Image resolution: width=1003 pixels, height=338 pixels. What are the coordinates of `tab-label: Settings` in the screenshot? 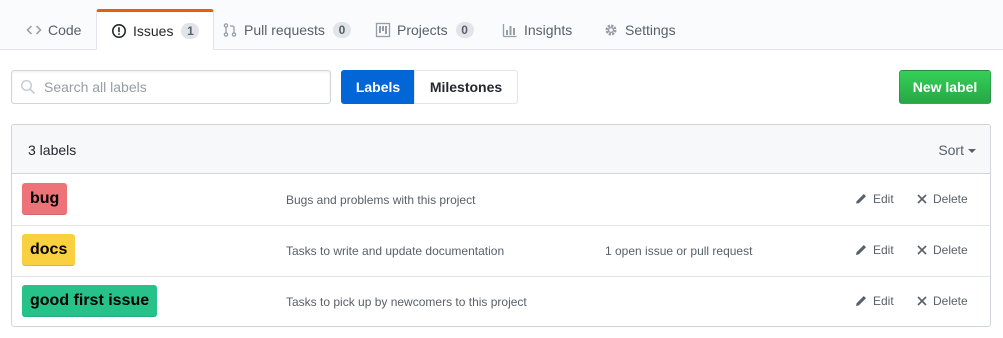 It's located at (650, 30).